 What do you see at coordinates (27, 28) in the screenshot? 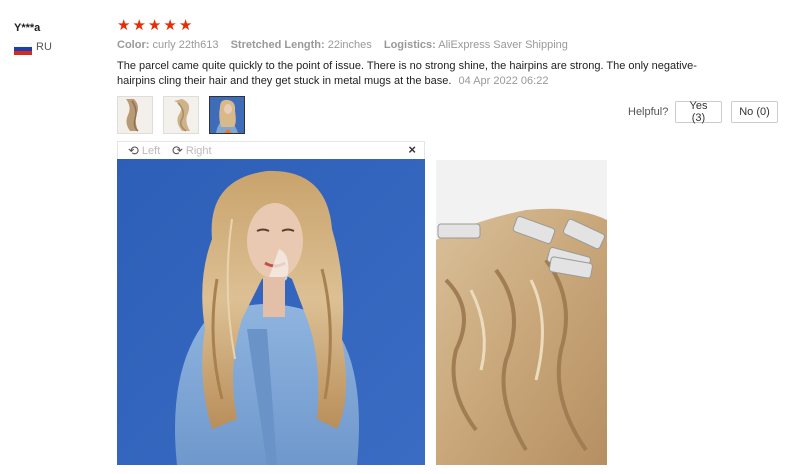
I see `reviewer-name: Y***a` at bounding box center [27, 28].